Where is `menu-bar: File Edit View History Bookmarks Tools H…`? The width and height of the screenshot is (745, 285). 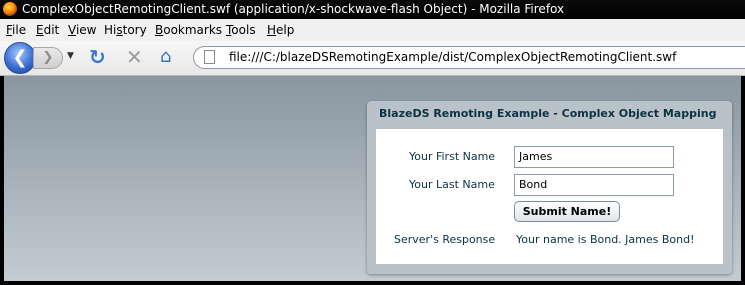
menu-bar: File Edit View History Bookmarks Tools H… is located at coordinates (372, 30).